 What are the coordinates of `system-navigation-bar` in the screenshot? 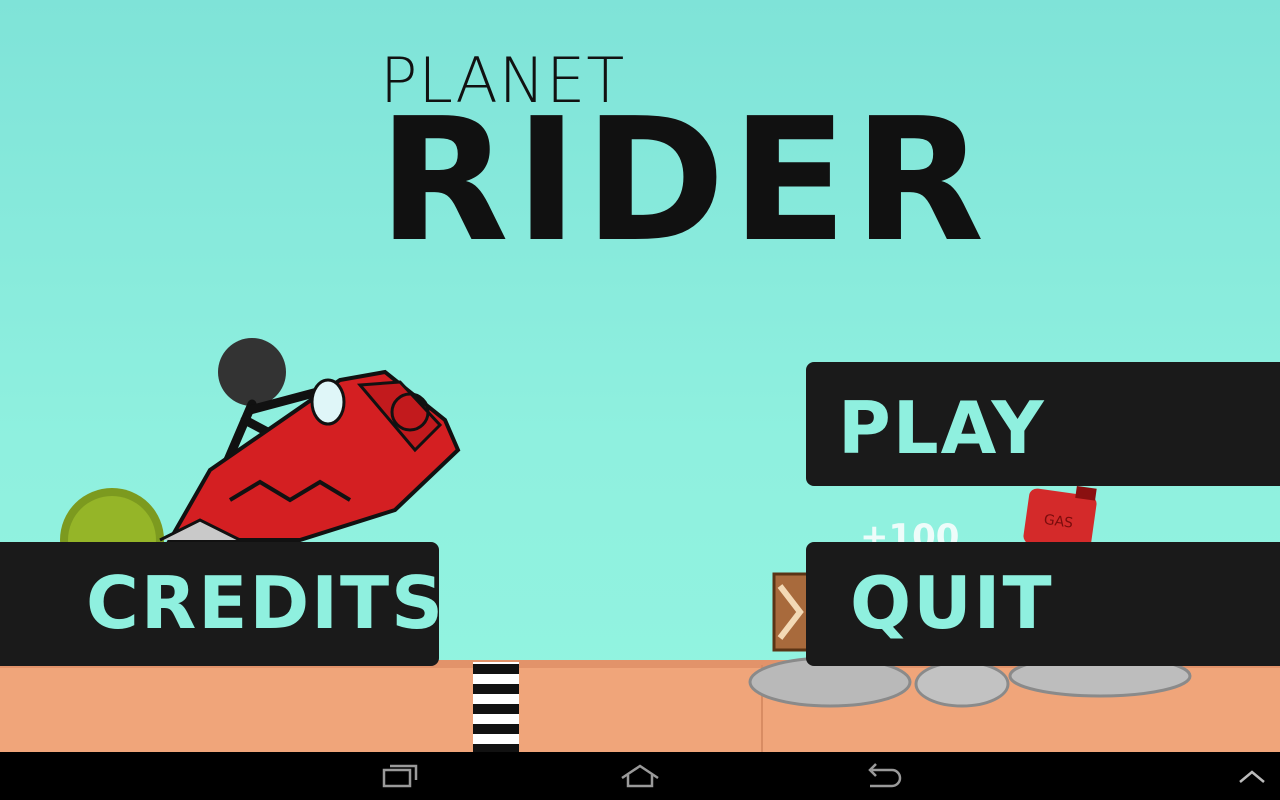 It's located at (640, 776).